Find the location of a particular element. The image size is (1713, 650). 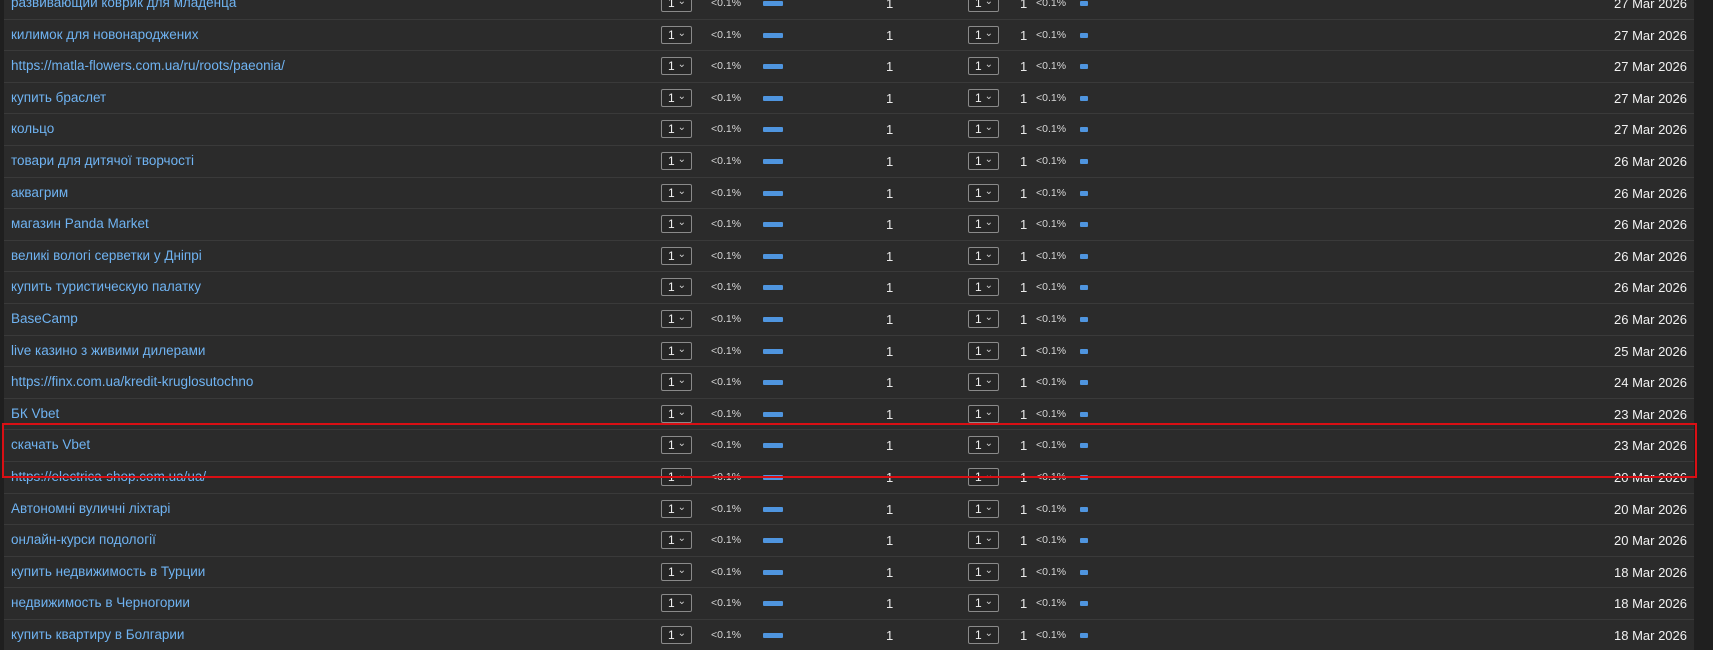

keyword-link: килимок для новонароджених is located at coordinates (104, 34).